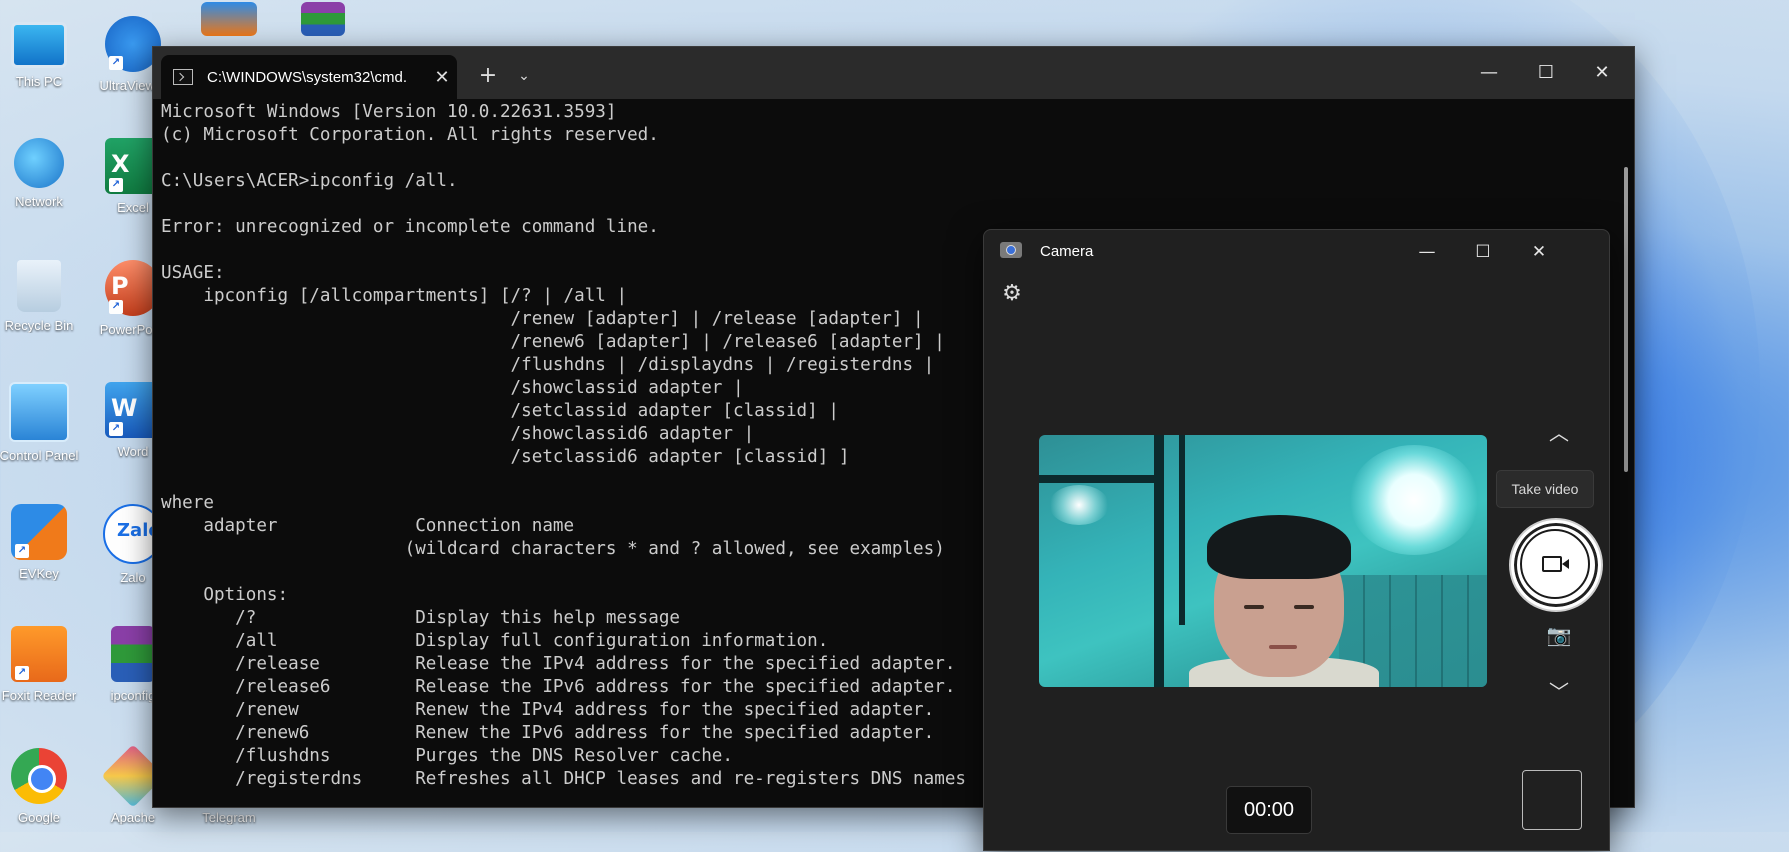 This screenshot has width=1789, height=852. I want to click on monitor-icon, so click(39, 45).